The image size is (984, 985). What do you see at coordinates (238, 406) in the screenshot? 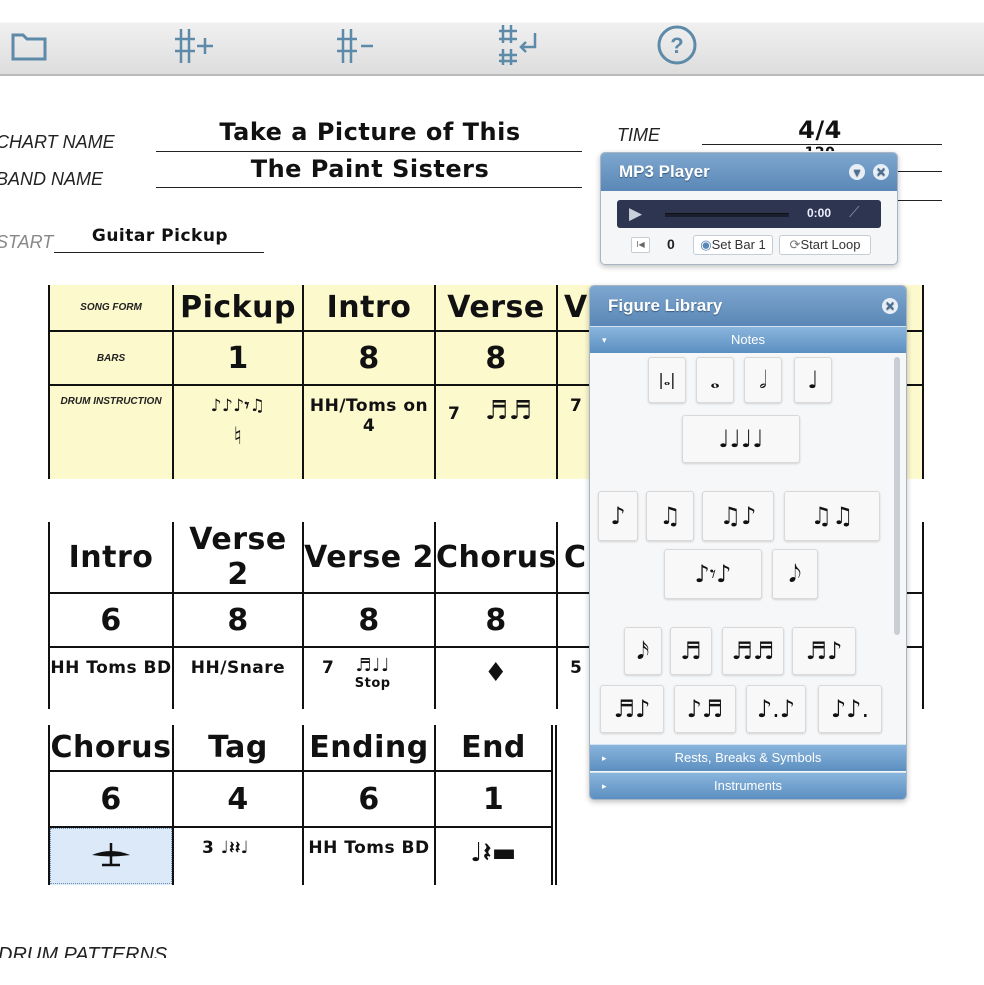
I see `notation-figure: ♪♪♪𝄾♫` at bounding box center [238, 406].